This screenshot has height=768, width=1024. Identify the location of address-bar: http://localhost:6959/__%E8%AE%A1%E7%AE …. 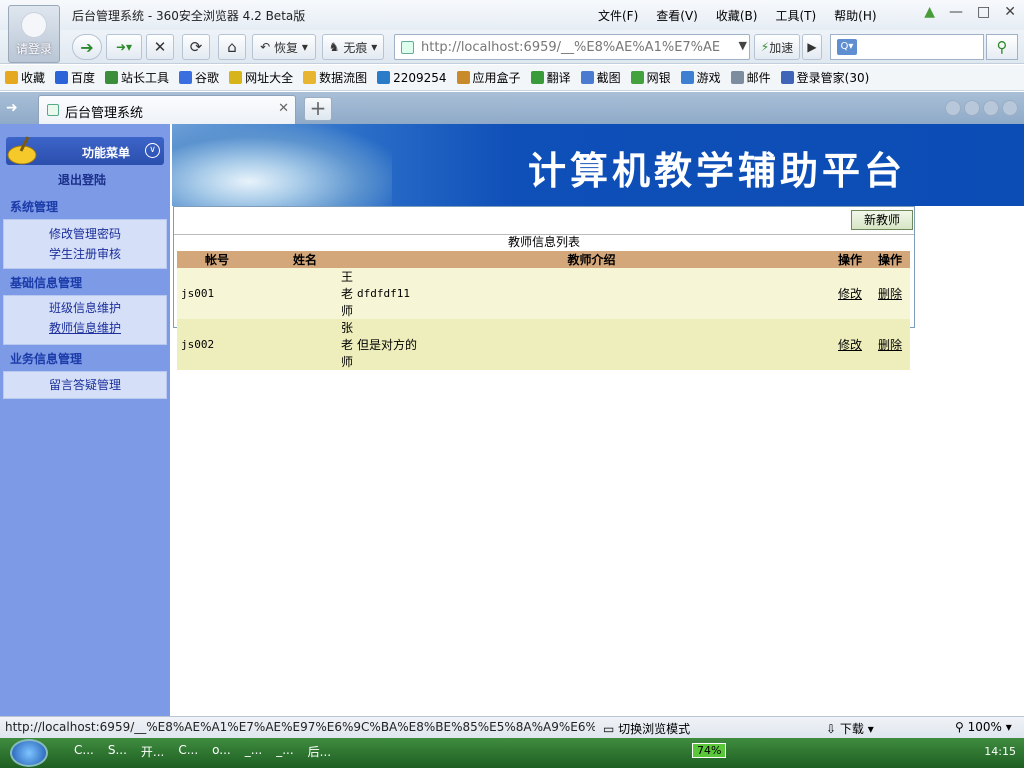
(572, 47).